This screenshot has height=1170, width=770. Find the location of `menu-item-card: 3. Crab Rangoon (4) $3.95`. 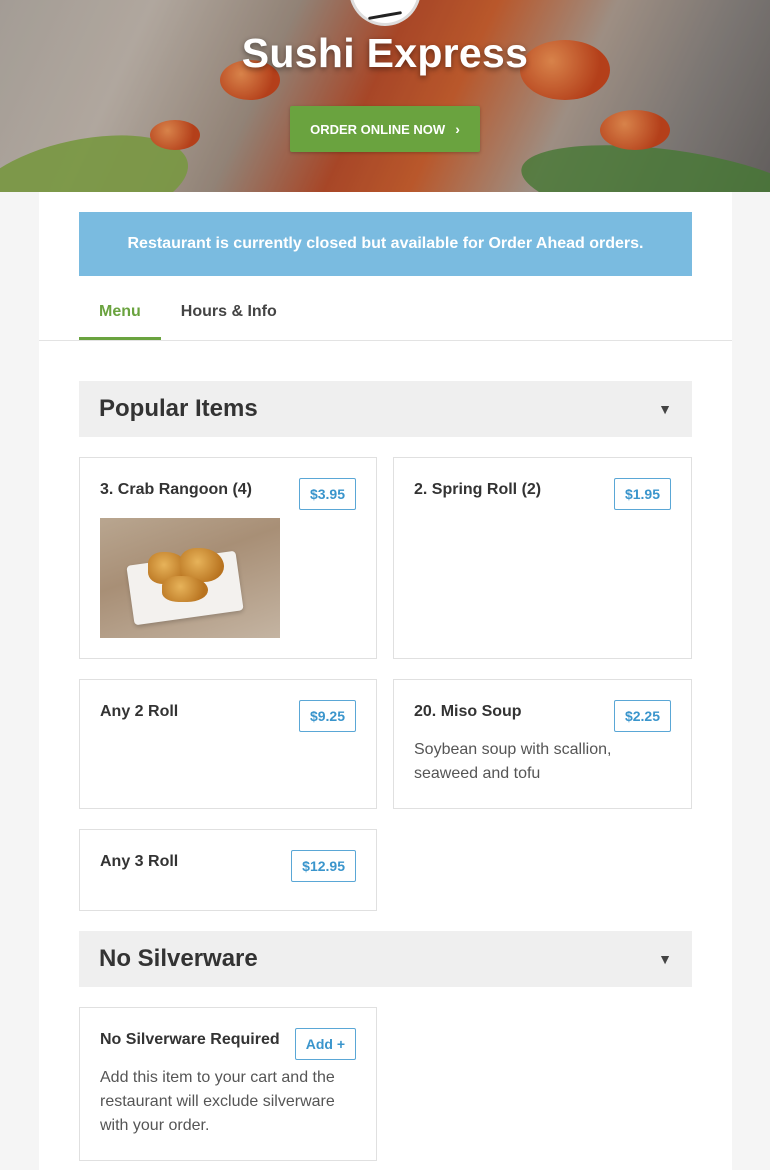

menu-item-card: 3. Crab Rangoon (4) $3.95 is located at coordinates (228, 558).